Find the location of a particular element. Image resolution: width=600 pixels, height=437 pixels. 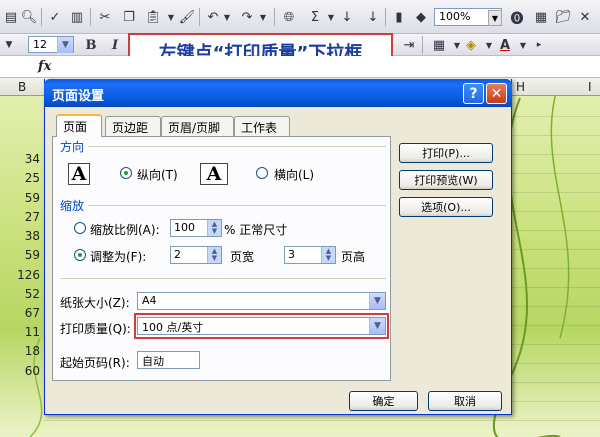

drawing-icon: ◆ is located at coordinates (421, 17).